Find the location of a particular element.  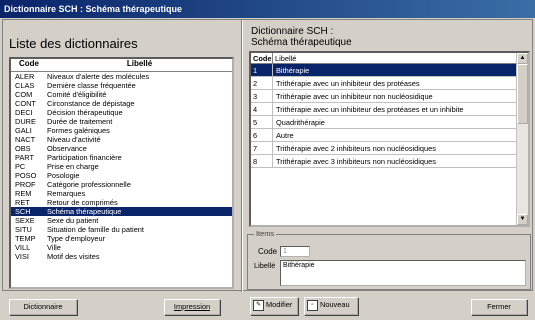

list-item-label: Schéma thérapeutique is located at coordinates (84, 211).